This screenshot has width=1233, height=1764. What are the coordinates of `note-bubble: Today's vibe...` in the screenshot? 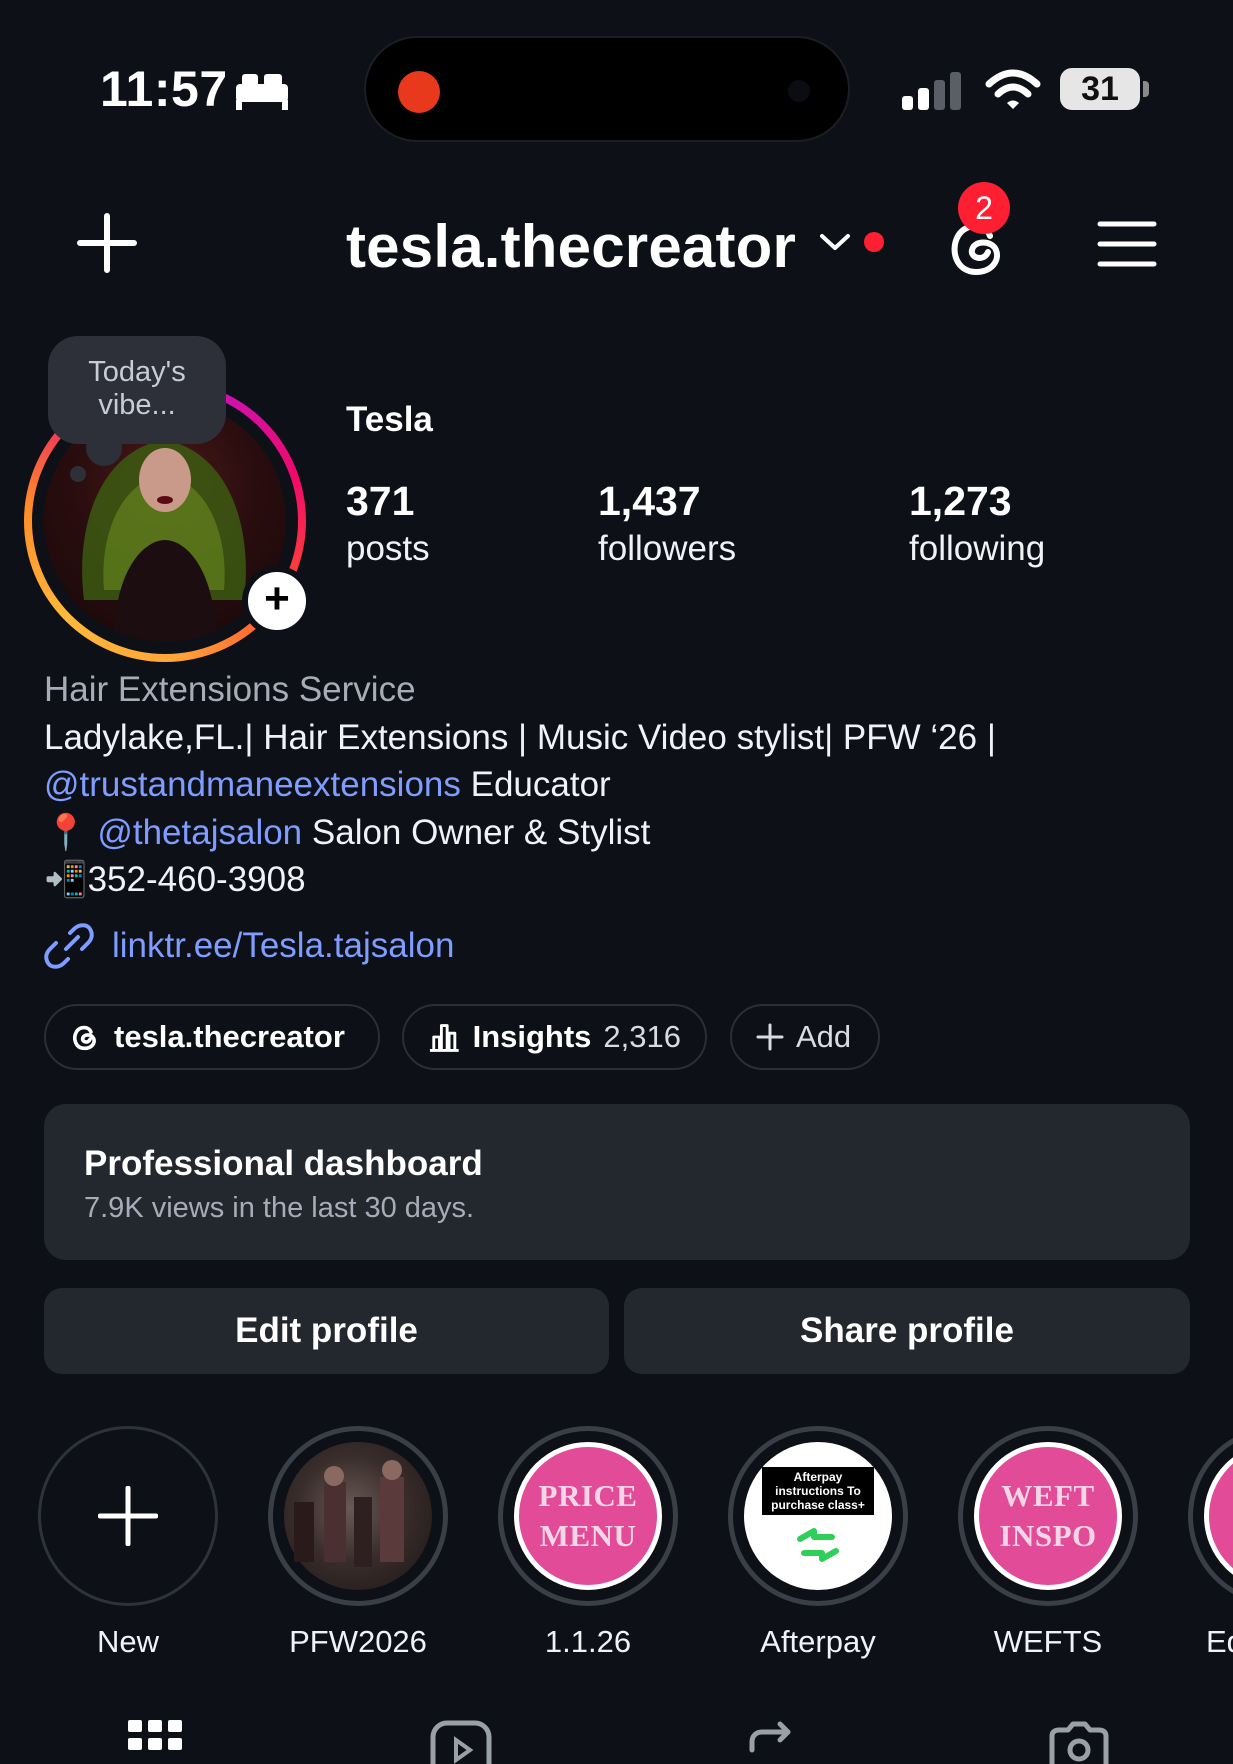 It's located at (137, 409).